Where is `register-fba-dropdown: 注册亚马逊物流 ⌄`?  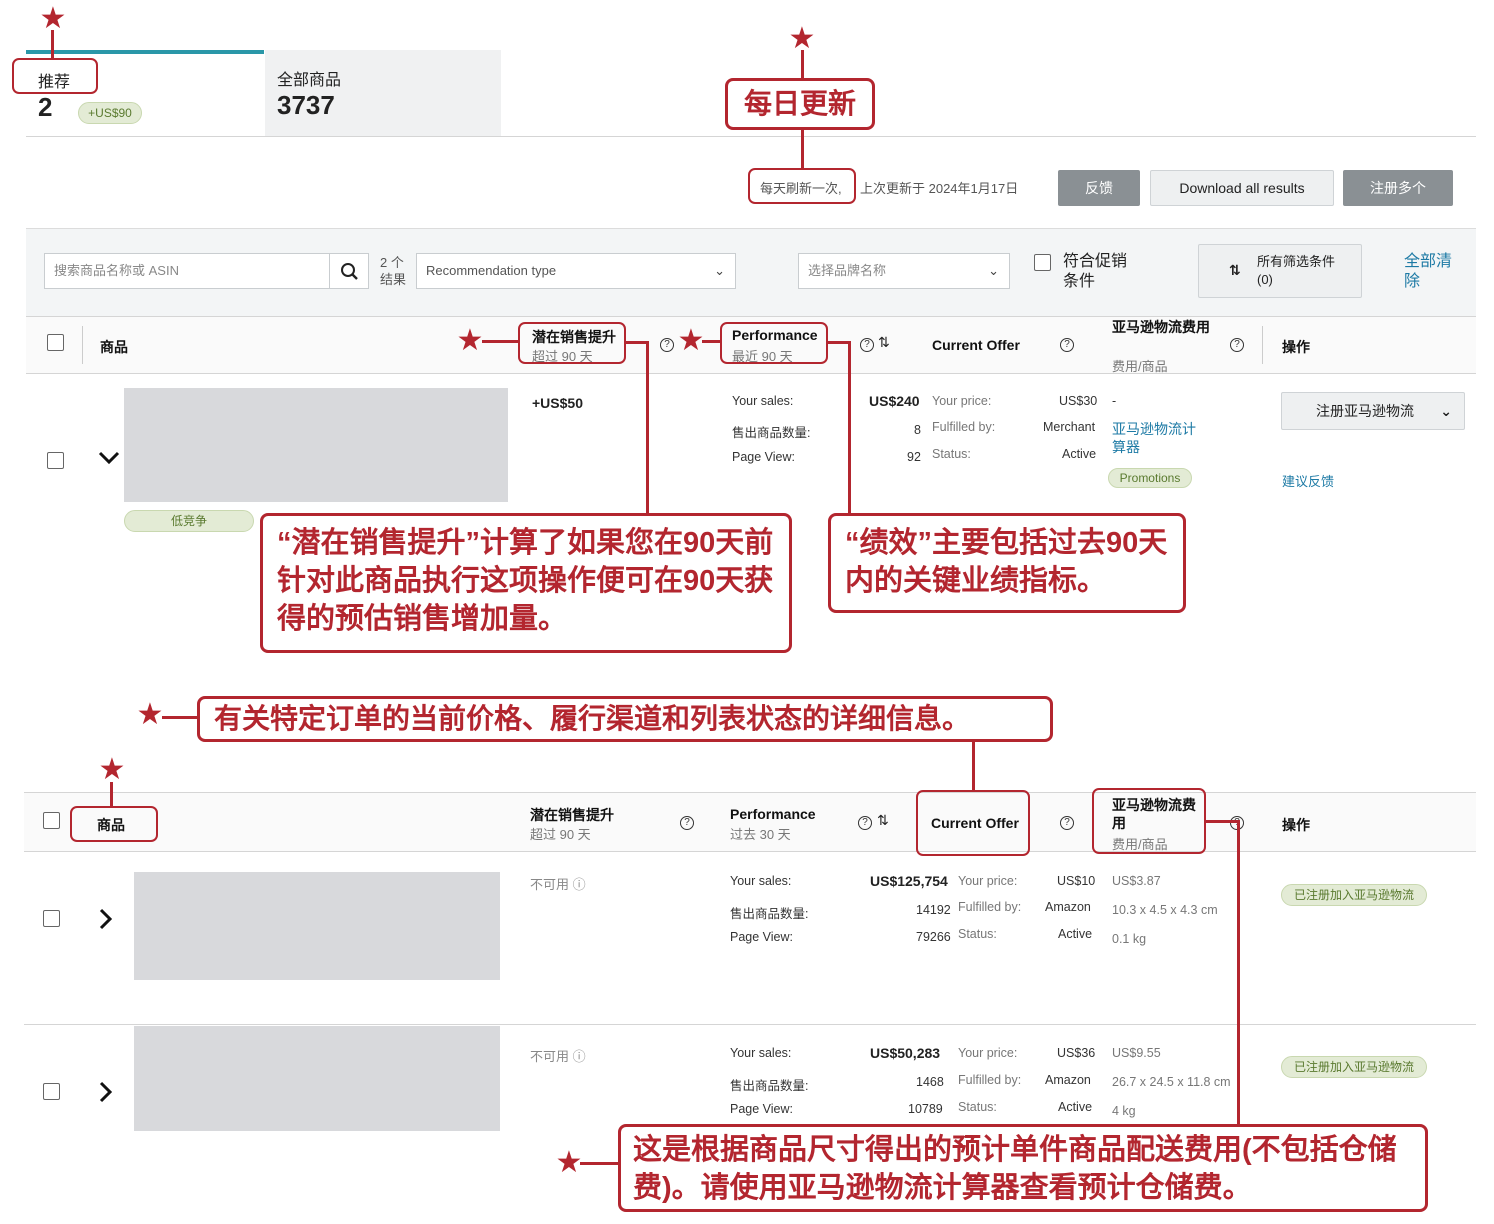
register-fba-dropdown: 注册亚马逊物流 ⌄ is located at coordinates (1373, 411).